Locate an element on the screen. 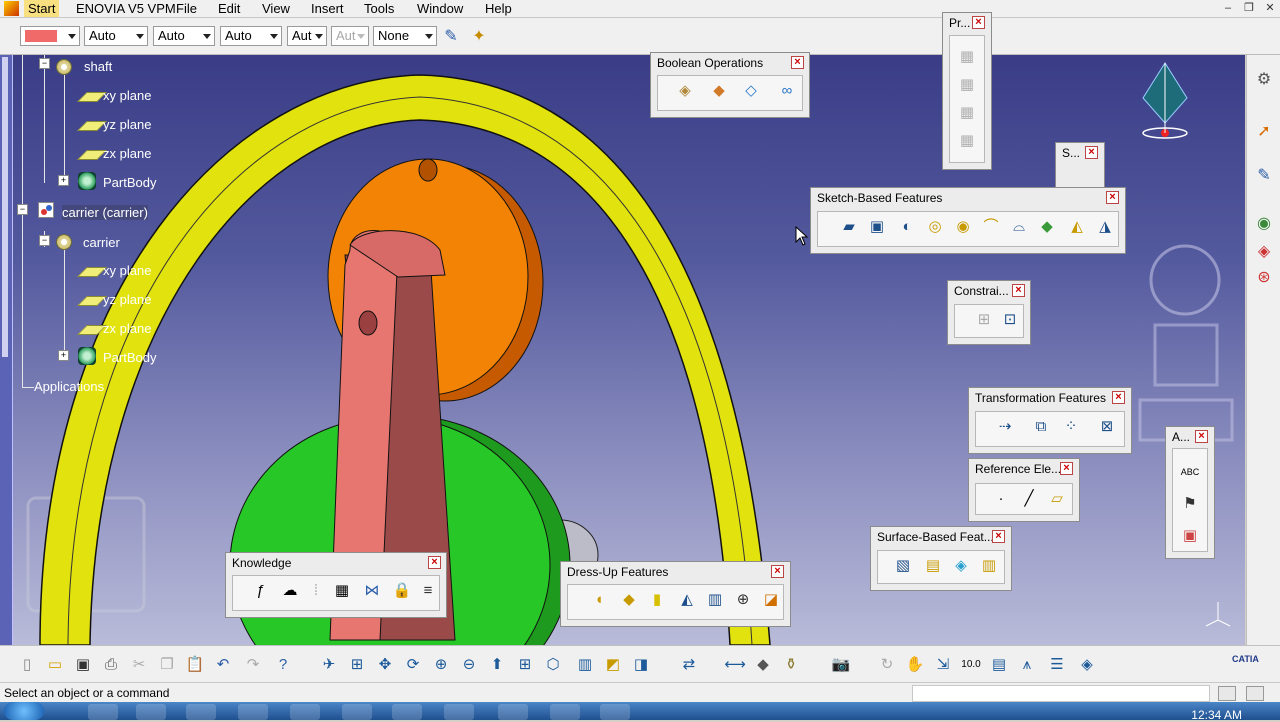 This screenshot has height=722, width=1280. grid-icon: 10.0 is located at coordinates (971, 665).